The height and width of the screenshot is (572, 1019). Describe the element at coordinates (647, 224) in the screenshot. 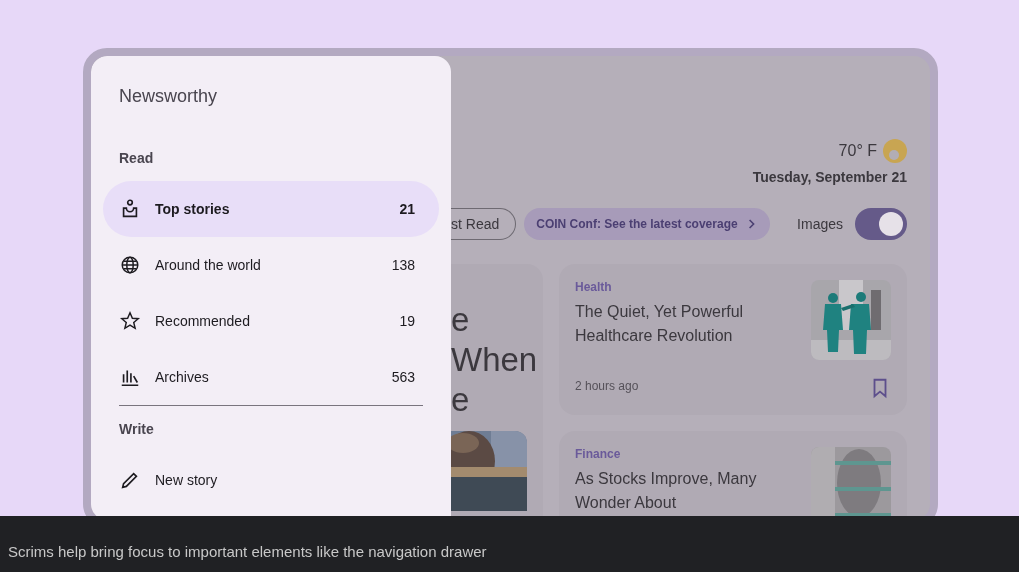

I see `coverage-chip: COIN Conf: See the latest coverage` at that location.